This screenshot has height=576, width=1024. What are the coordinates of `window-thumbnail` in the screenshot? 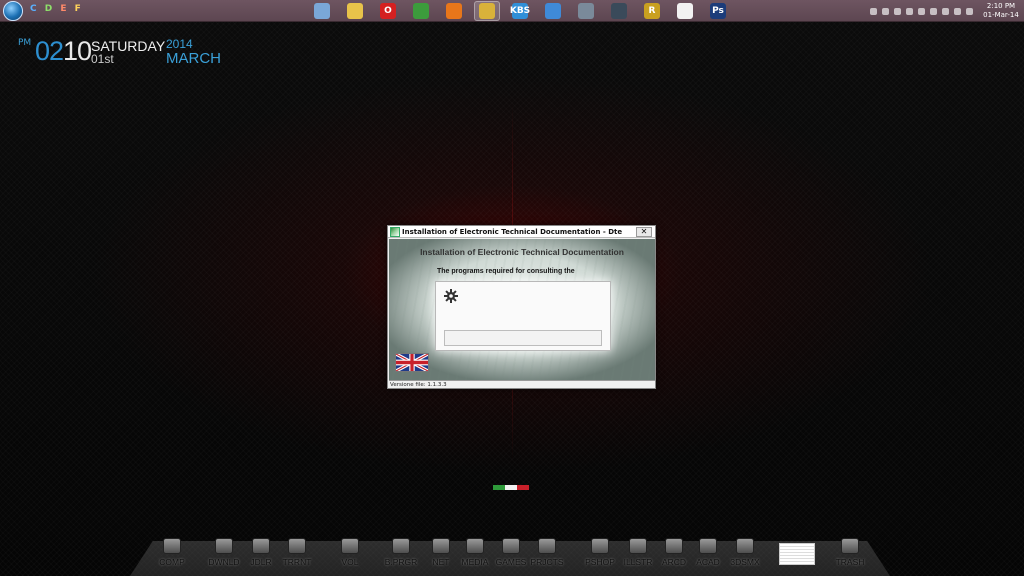 It's located at (797, 554).